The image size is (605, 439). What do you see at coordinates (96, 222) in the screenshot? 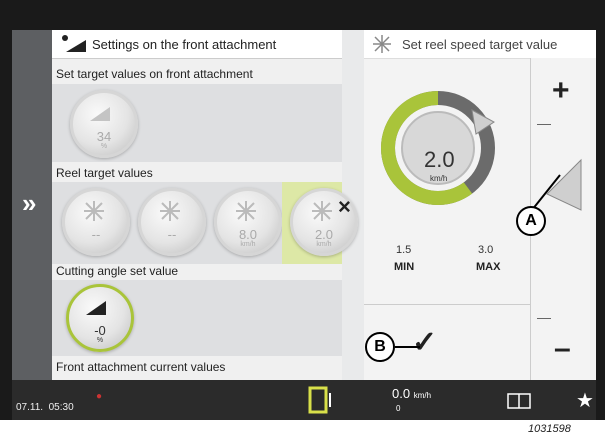
I see `reel-dial-1: --` at bounding box center [96, 222].